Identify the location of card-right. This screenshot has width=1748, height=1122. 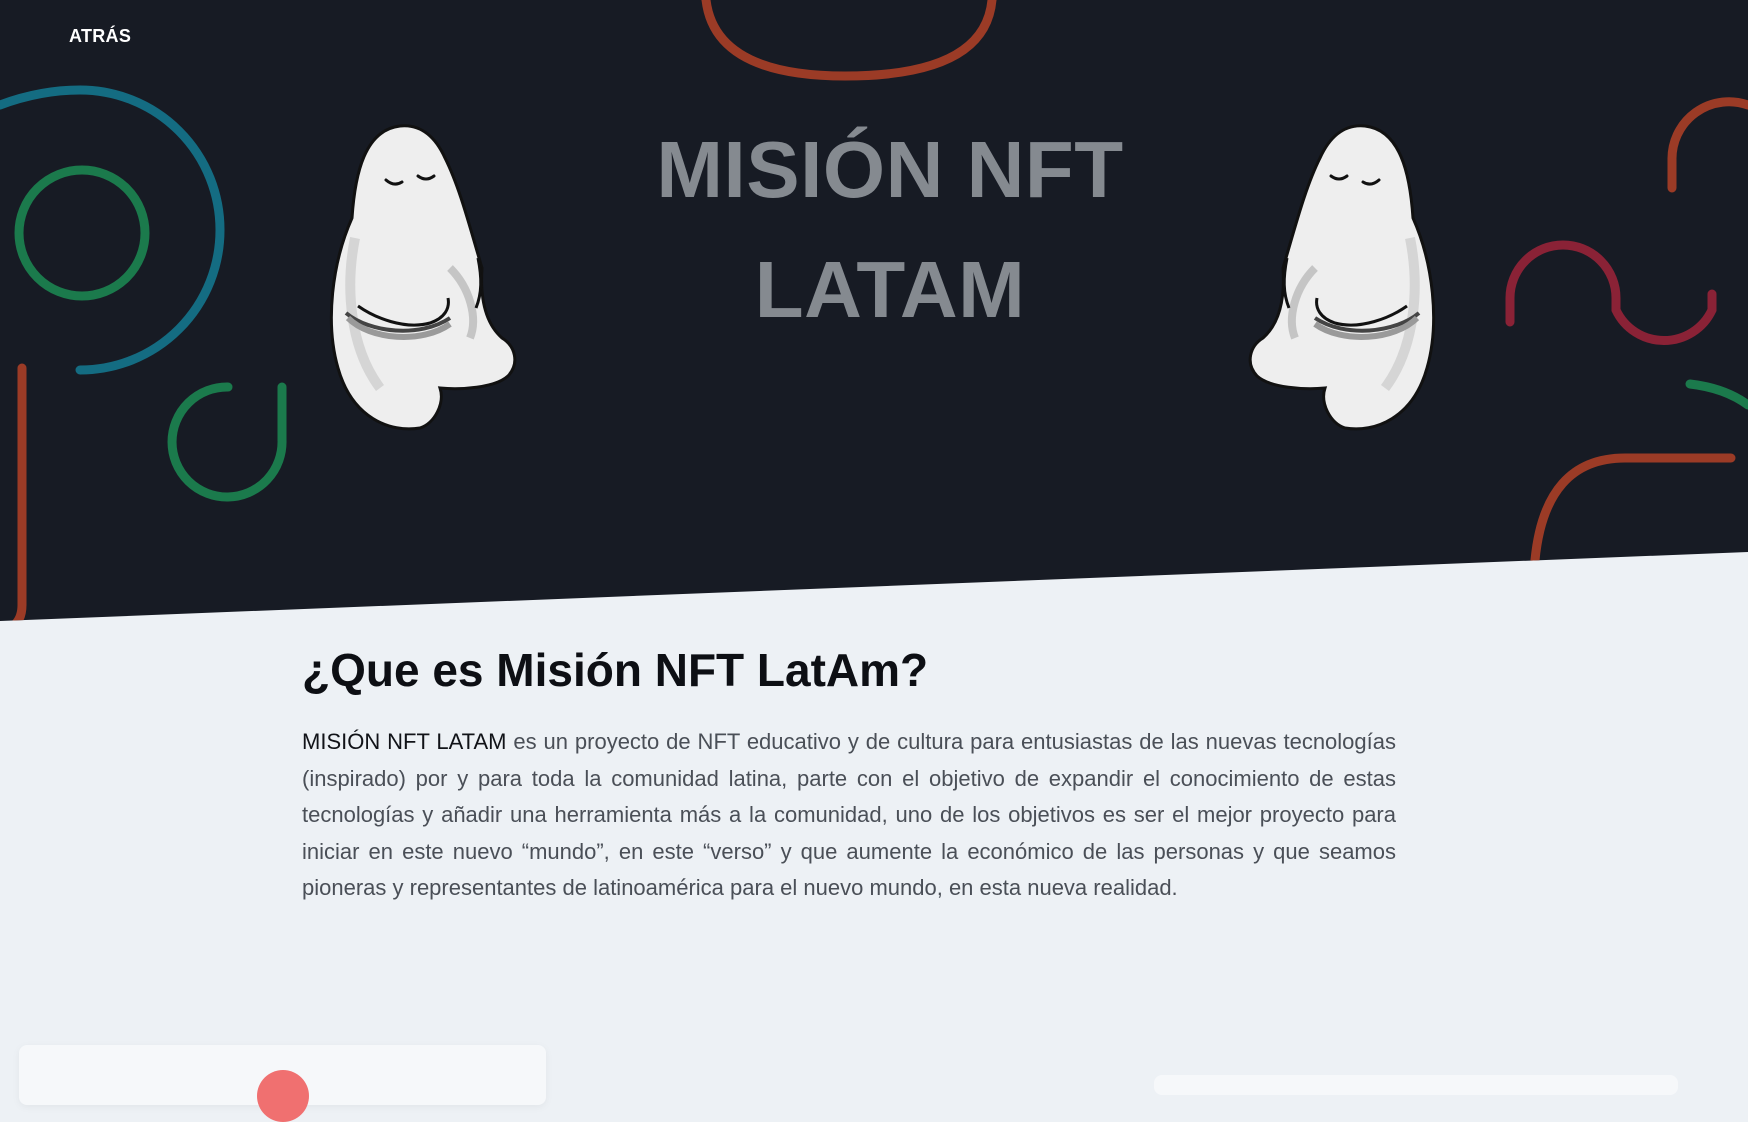
(1416, 1085).